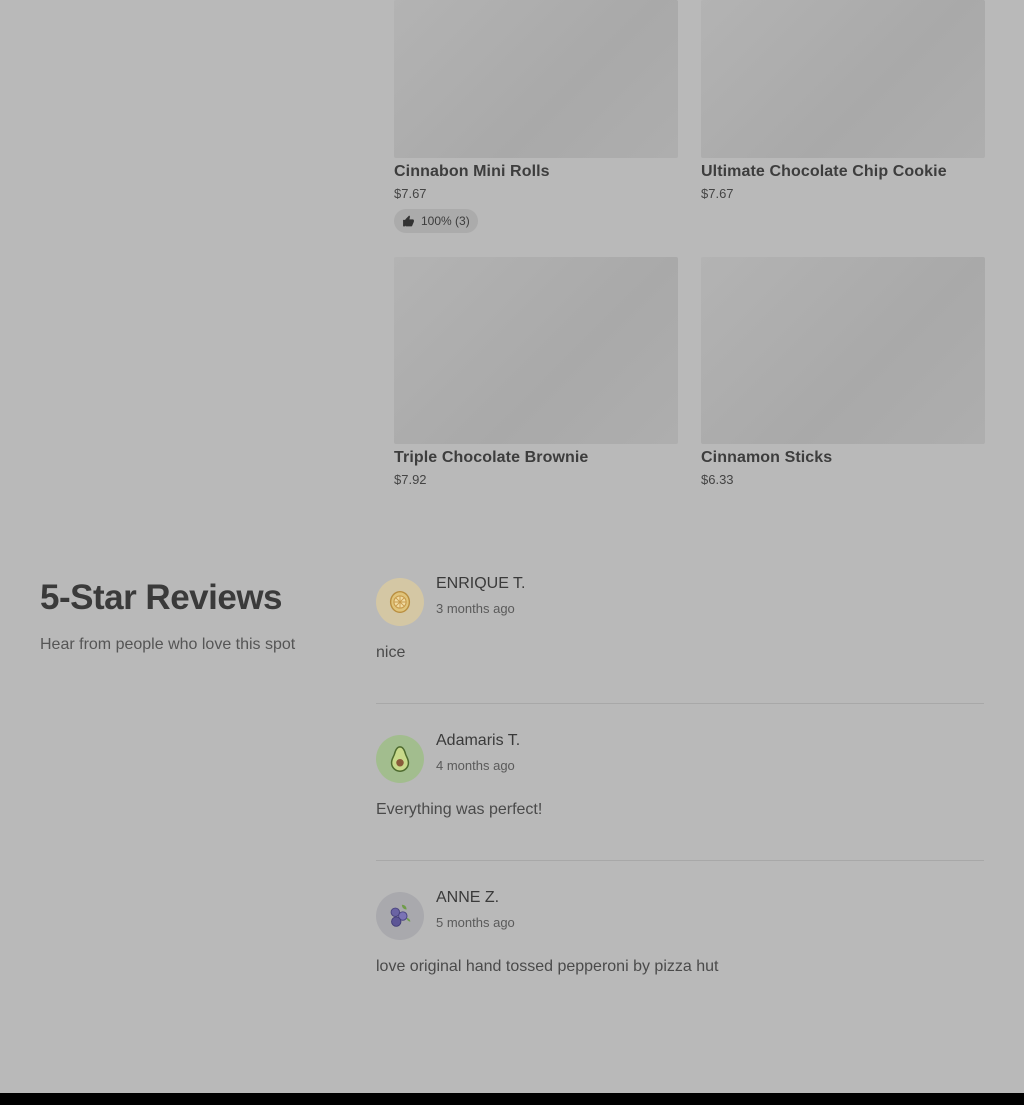 The image size is (1024, 1105). I want to click on review-text: Everything was perfect!, so click(459, 809).